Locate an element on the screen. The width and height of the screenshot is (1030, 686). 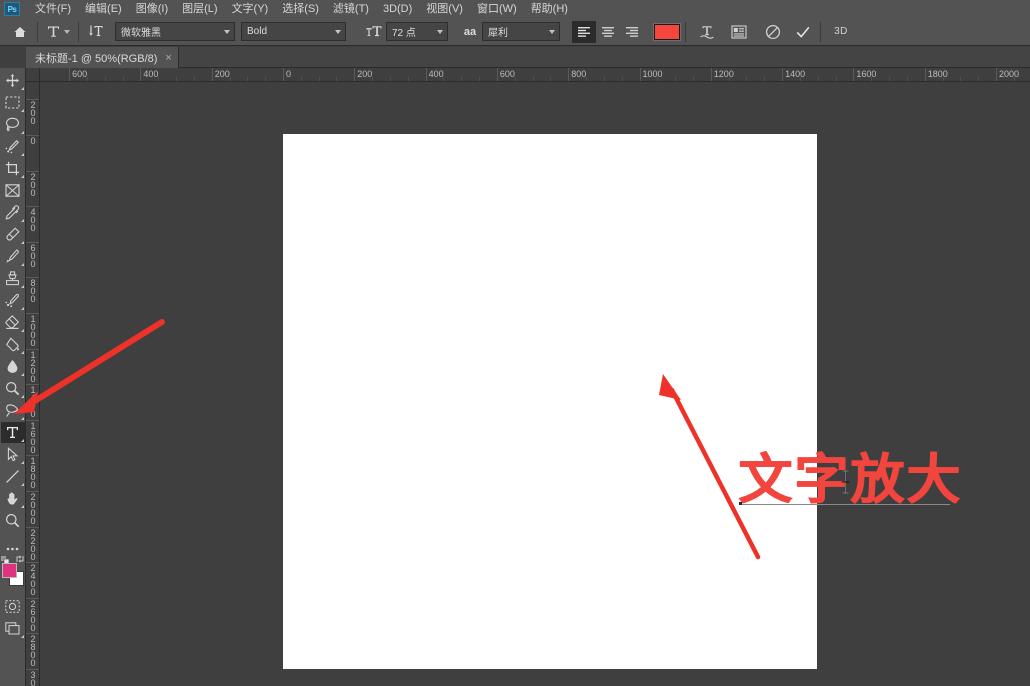
menu-type: 文字(Y) is located at coordinates (250, 9).